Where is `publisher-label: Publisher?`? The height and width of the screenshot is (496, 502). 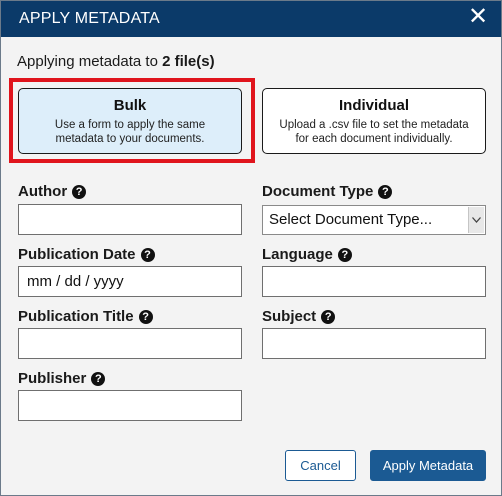 publisher-label: Publisher? is located at coordinates (62, 378).